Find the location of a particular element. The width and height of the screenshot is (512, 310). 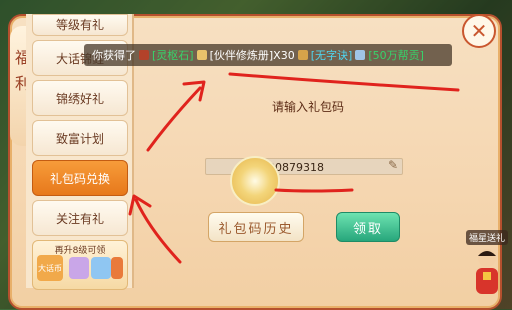

nav-item-brocade: 锦绣好礼 is located at coordinates (80, 98).